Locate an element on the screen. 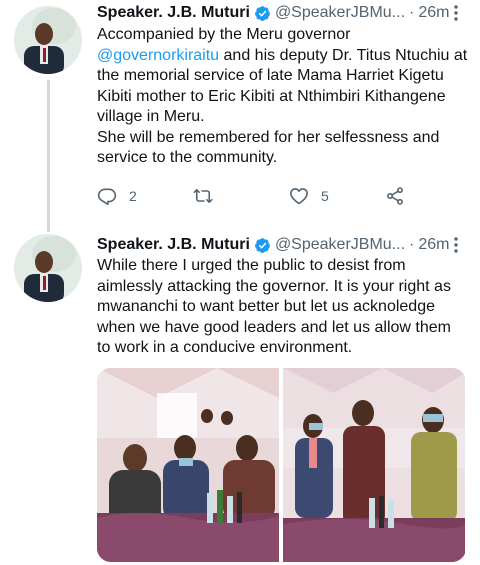 This screenshot has height=565, width=480. photo-standing-group is located at coordinates (374, 465).